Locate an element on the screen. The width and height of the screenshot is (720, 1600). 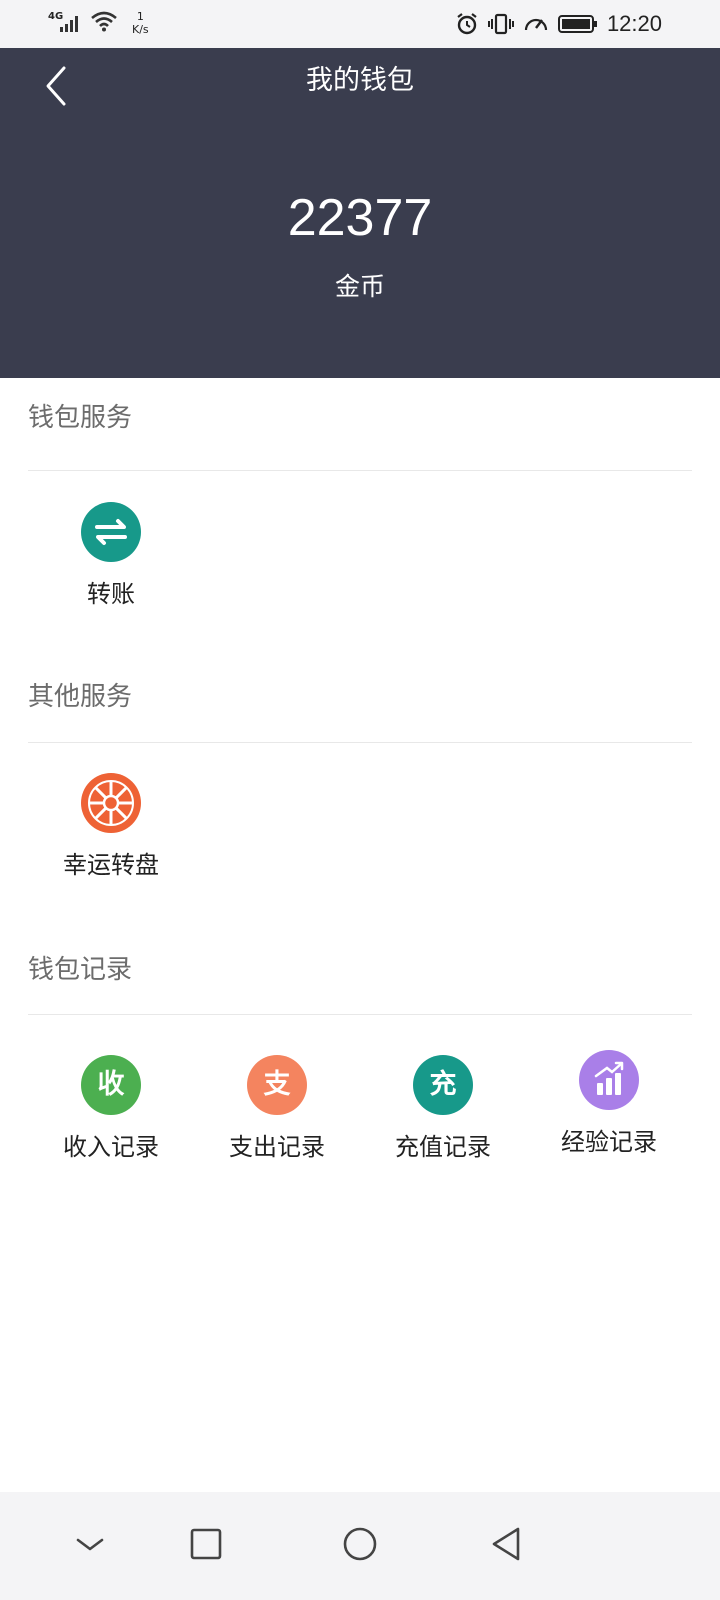
speed-unit: K/s is located at coordinates (140, 29).